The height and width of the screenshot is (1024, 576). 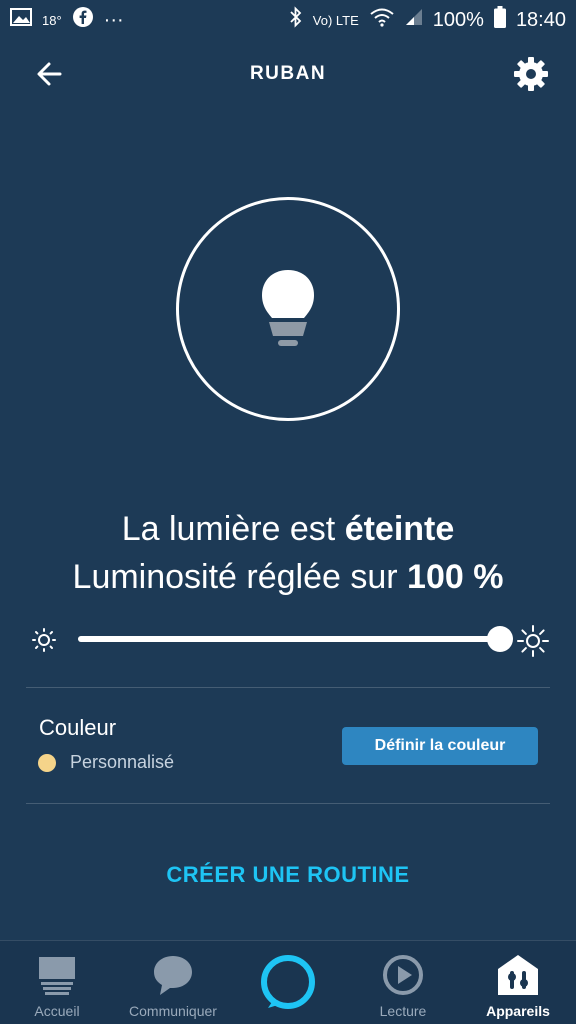 What do you see at coordinates (113, 19) in the screenshot?
I see `more-notifications-text: ···` at bounding box center [113, 19].